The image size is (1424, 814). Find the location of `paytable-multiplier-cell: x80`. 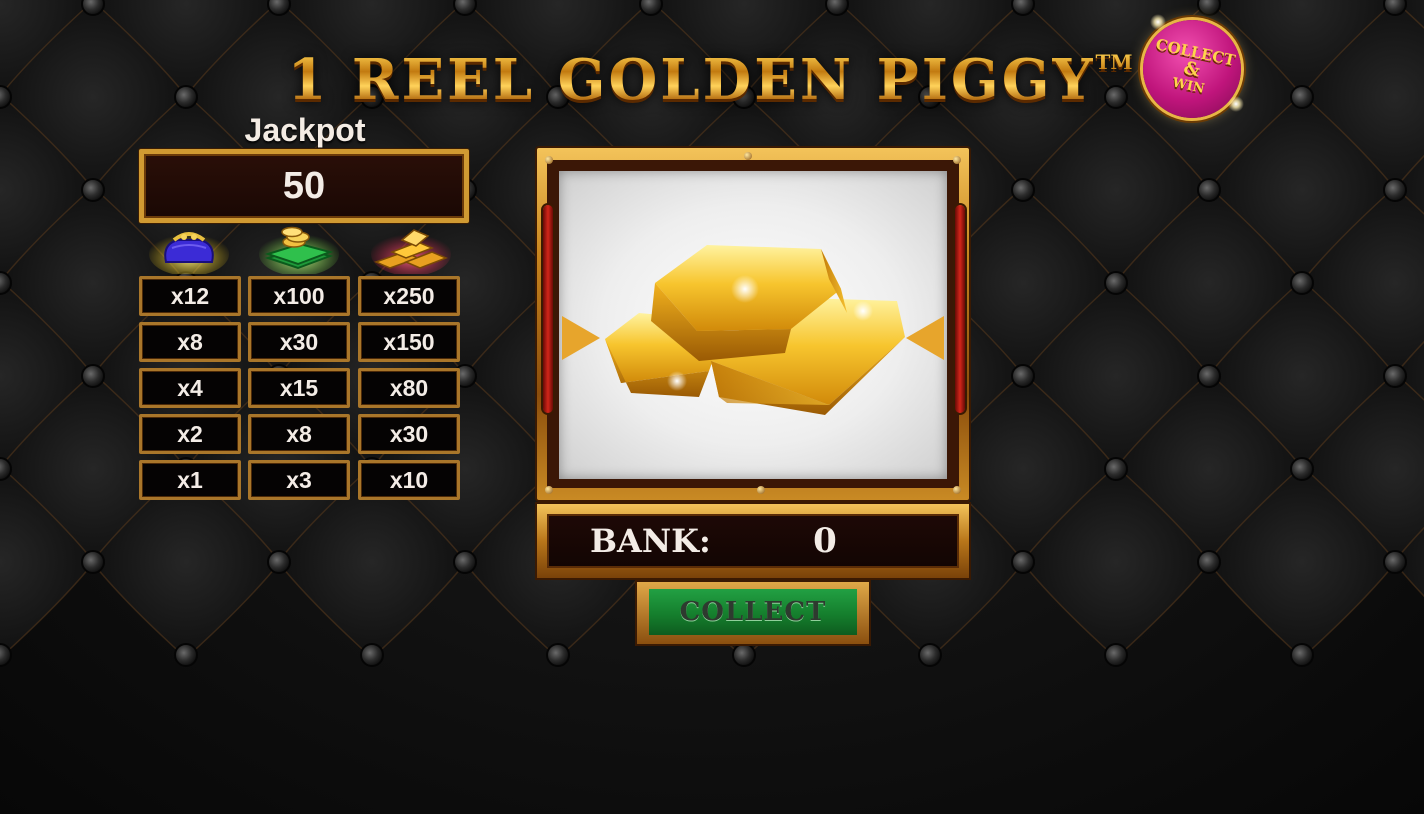

paytable-multiplier-cell: x80 is located at coordinates (409, 388).